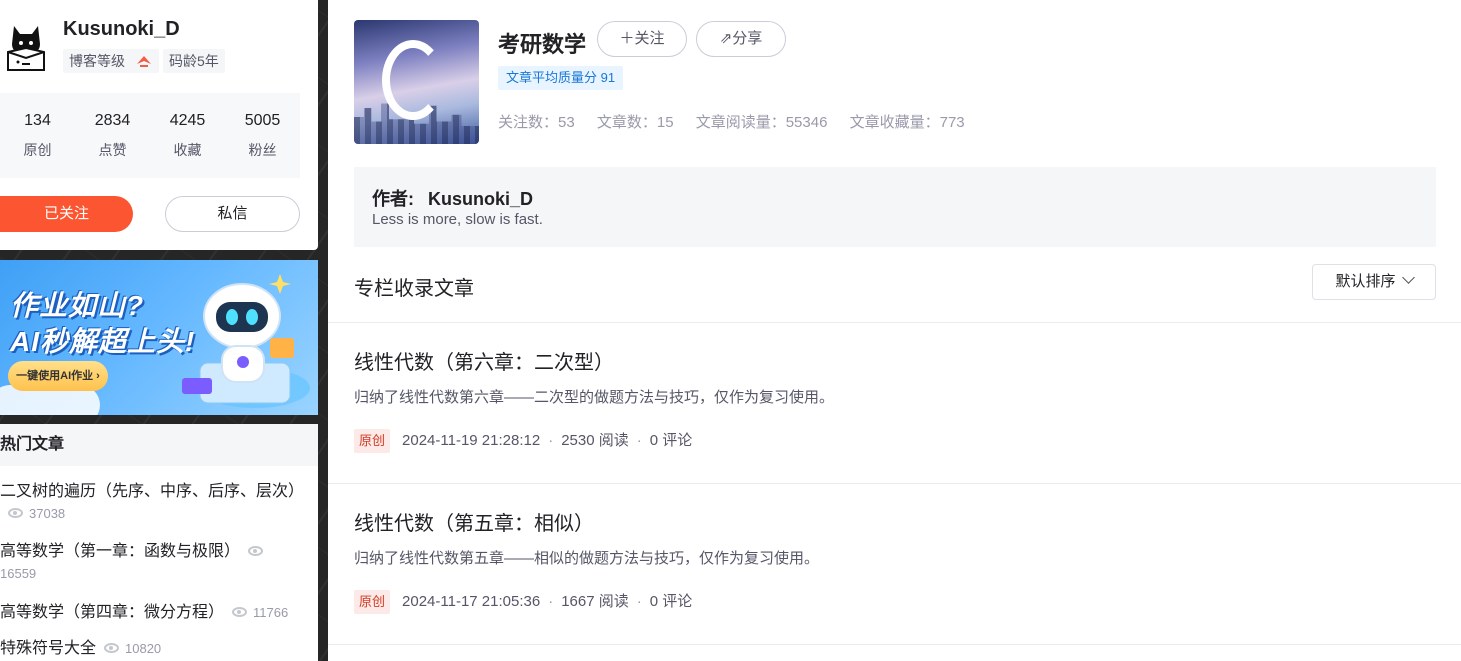 The width and height of the screenshot is (1461, 661). Describe the element at coordinates (393, 199) in the screenshot. I see `author-label: 作者:` at that location.